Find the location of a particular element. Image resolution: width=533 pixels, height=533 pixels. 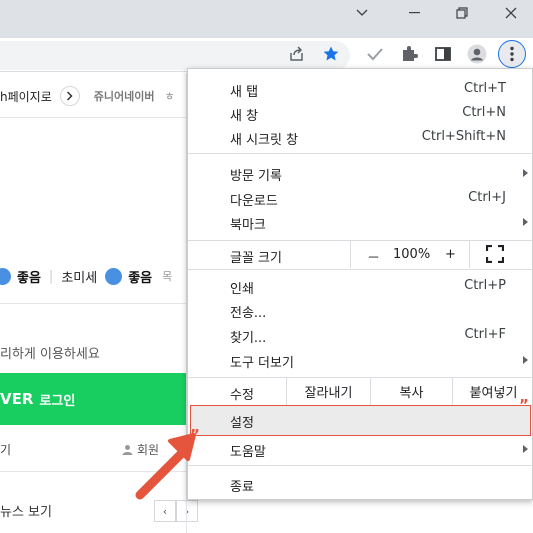

annotation-arrow-icon is located at coordinates (165, 466).